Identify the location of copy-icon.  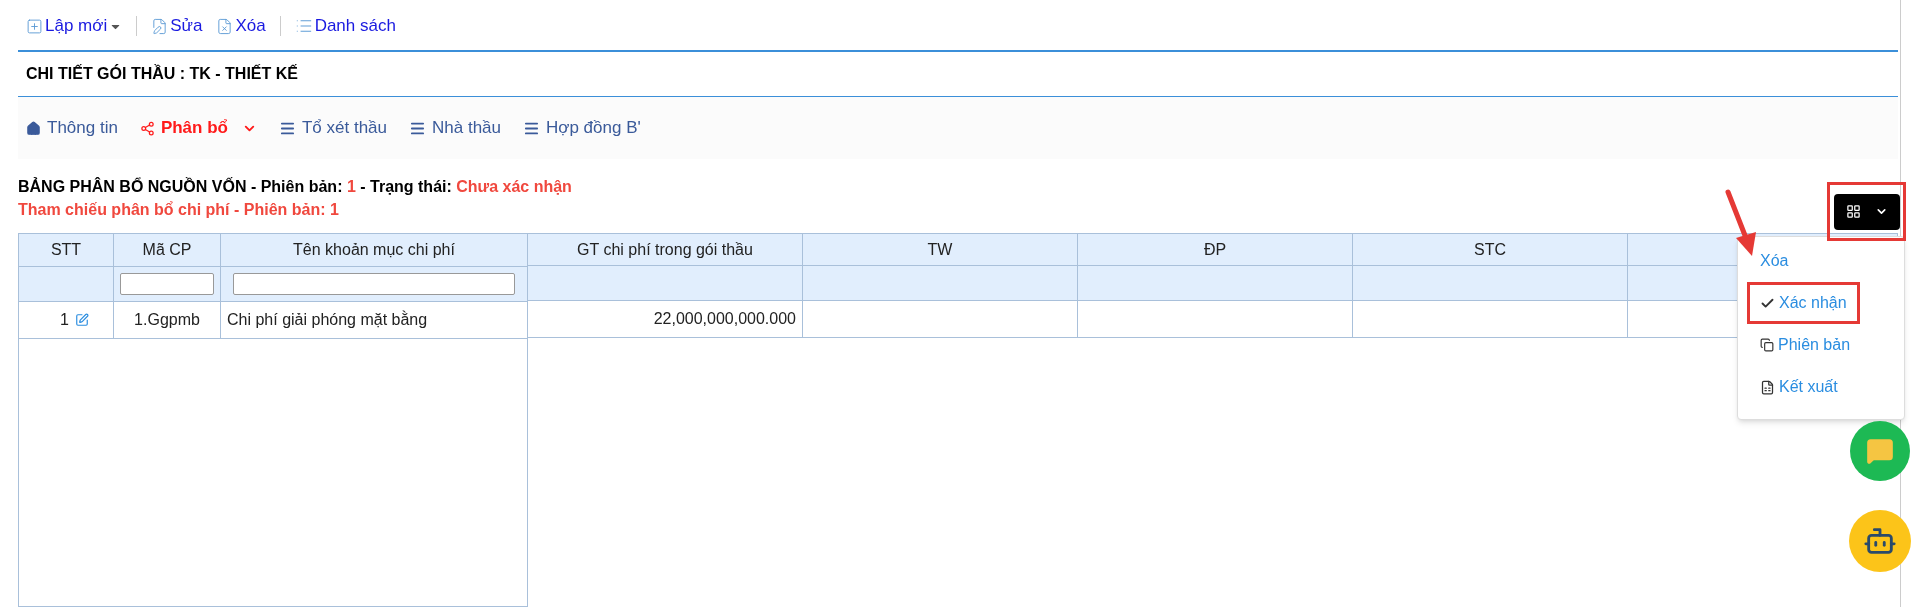
(1767, 345).